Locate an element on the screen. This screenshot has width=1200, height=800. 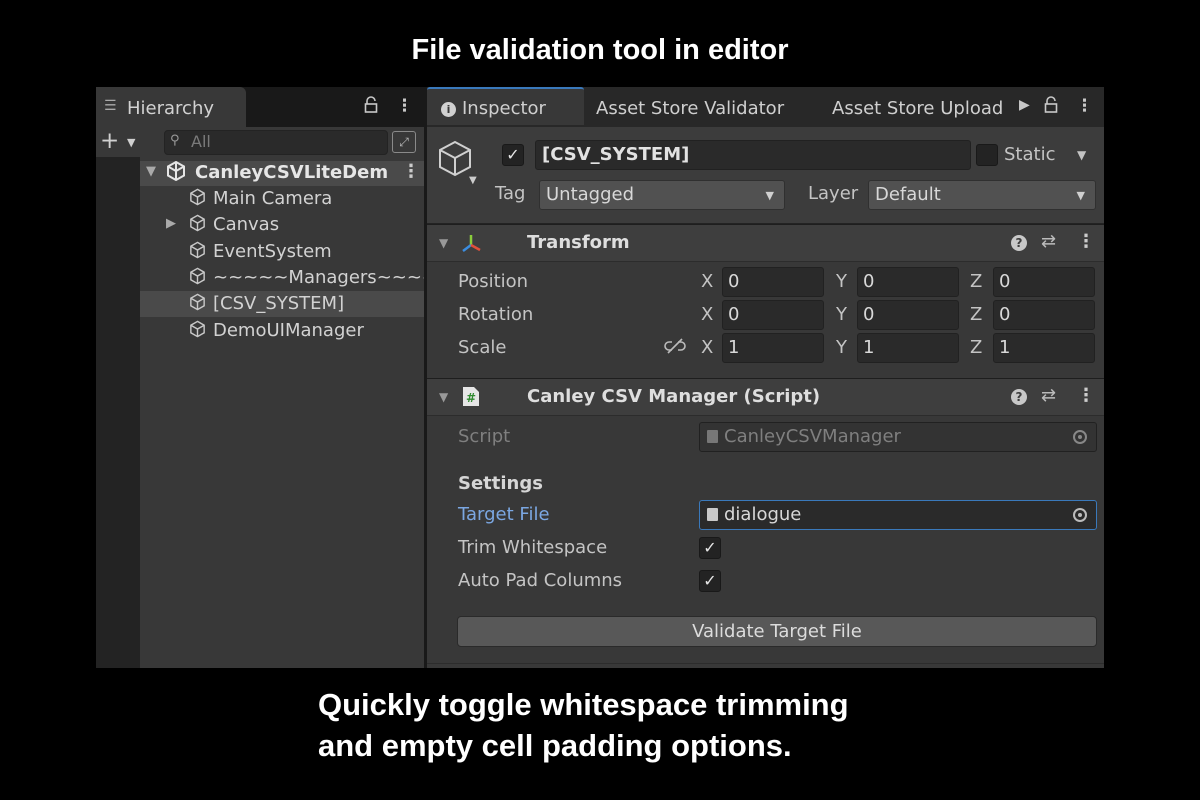
scene-row: ▼ CanleyCSVLiteDem ⋮ is located at coordinates (282, 173).